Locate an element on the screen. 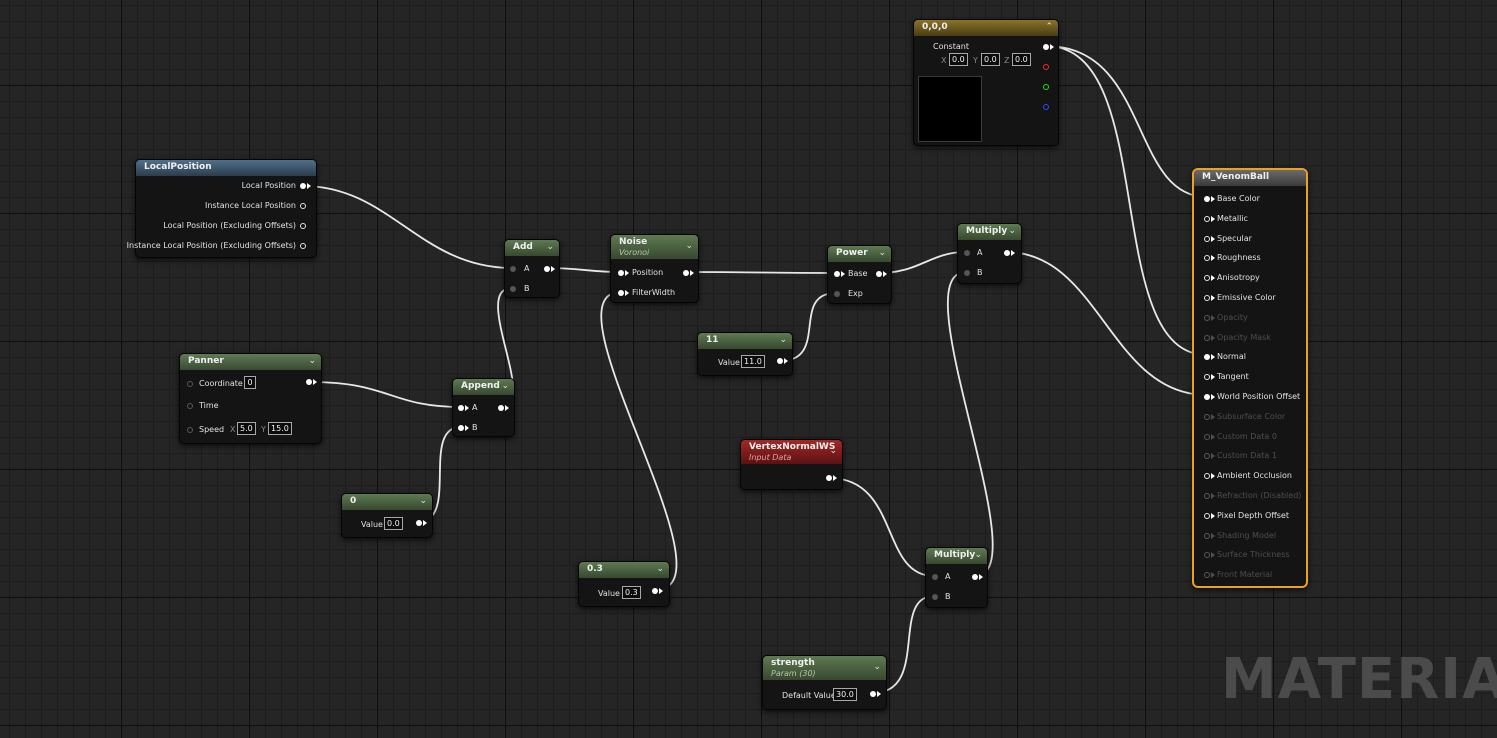 Image resolution: width=1497 pixels, height=738 pixels. node-header: 0,0,0 ⌃ is located at coordinates (986, 28).